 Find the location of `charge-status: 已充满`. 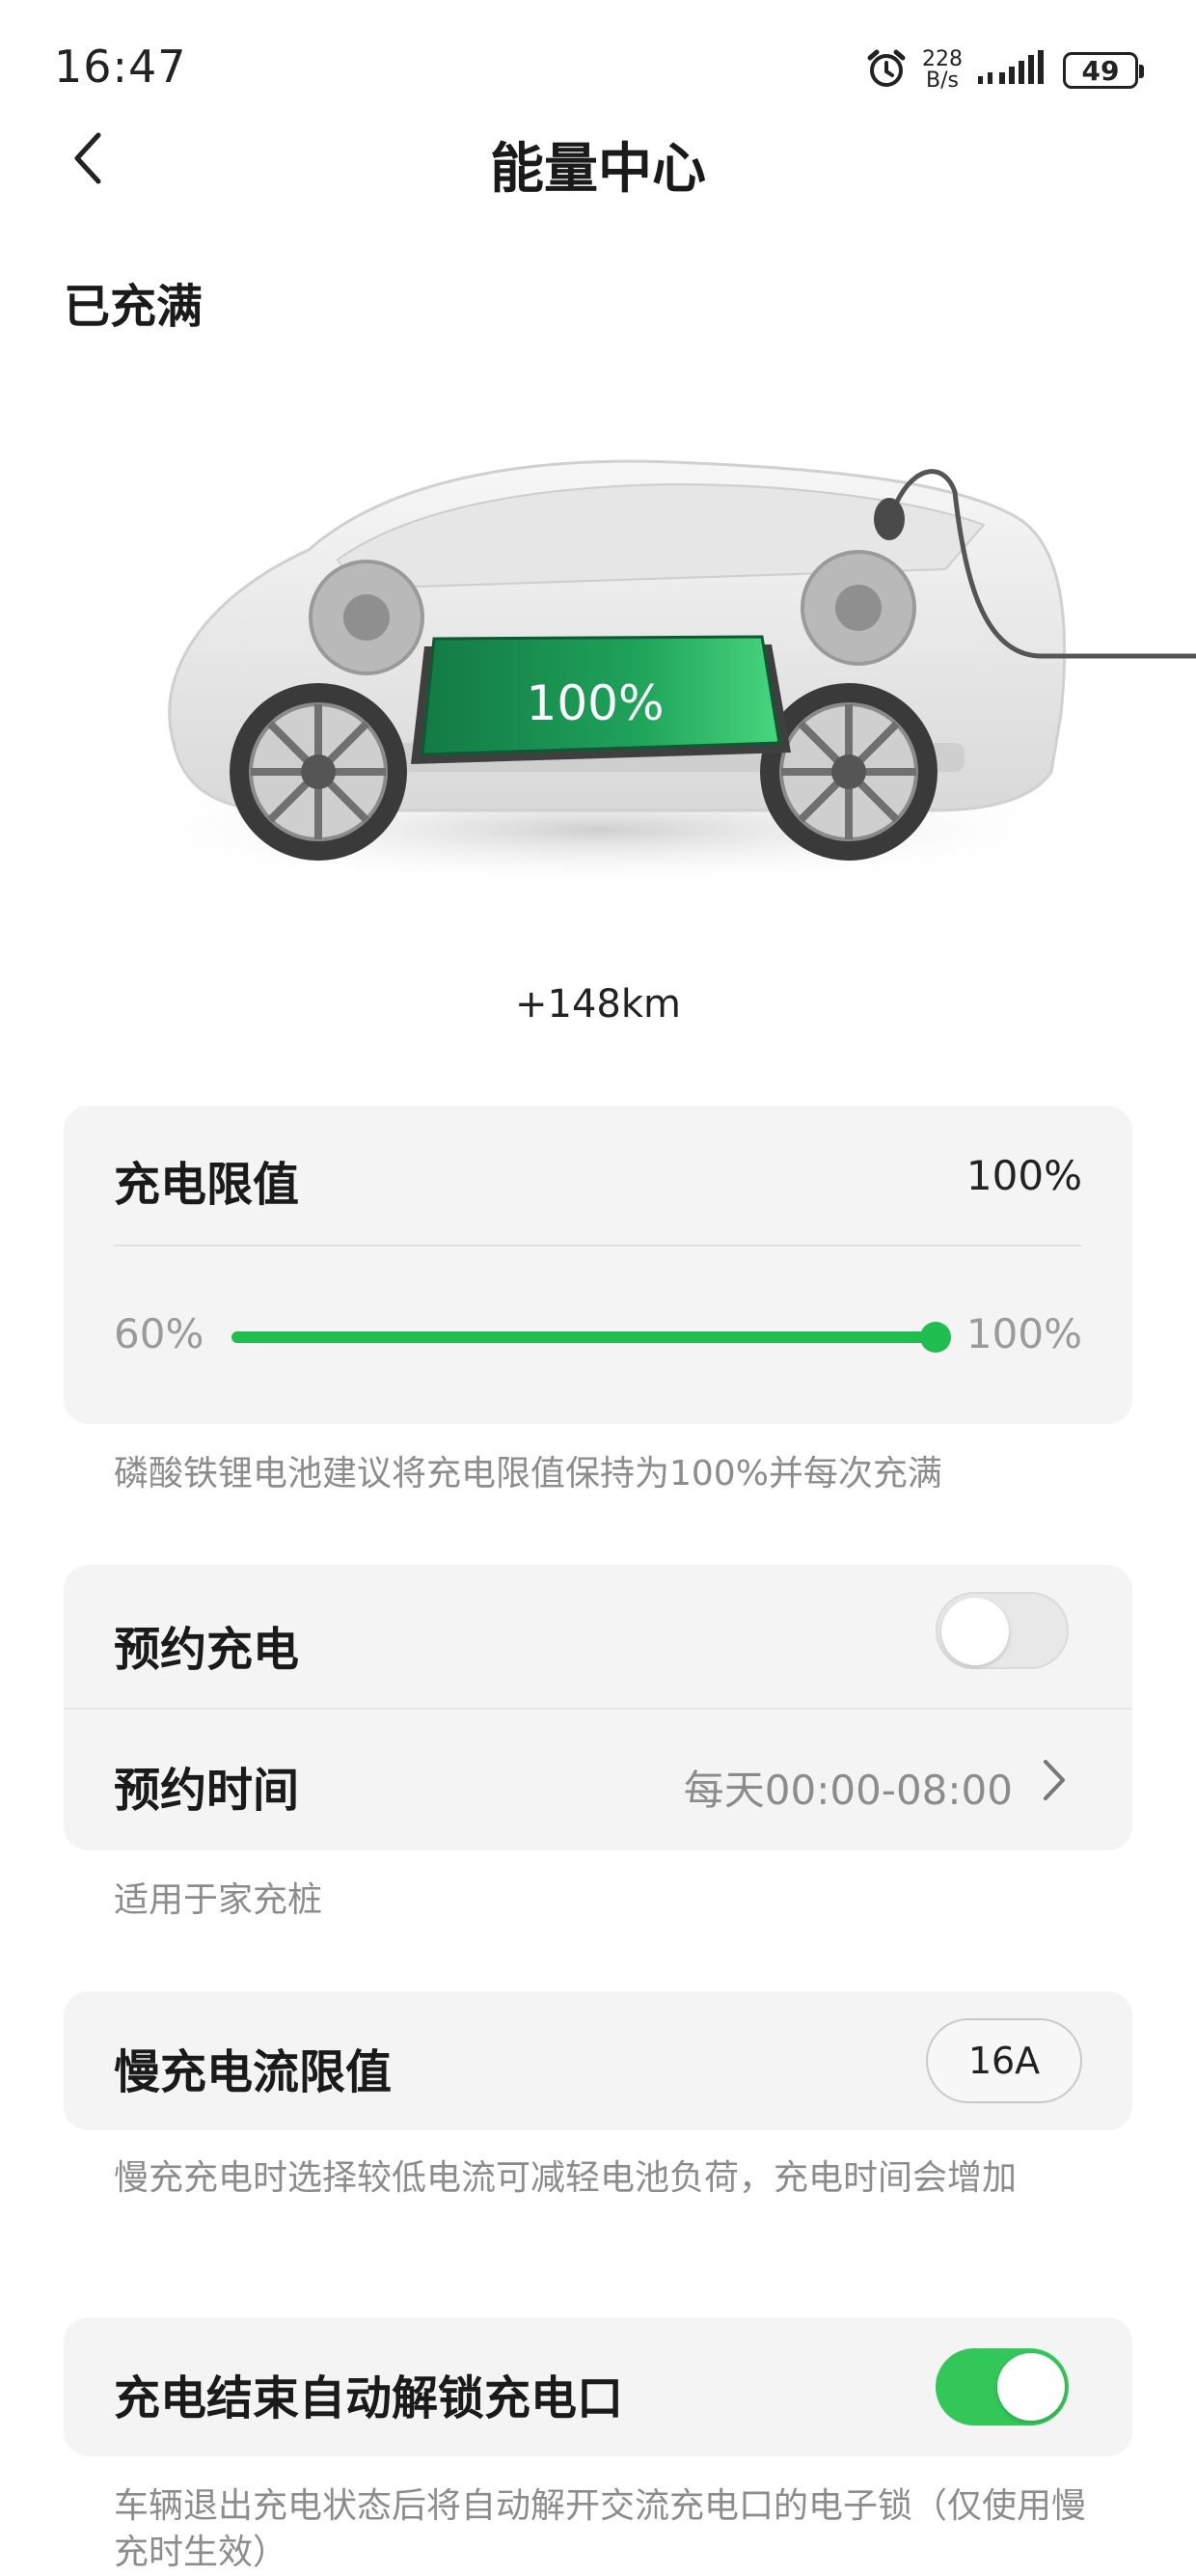

charge-status: 已充满 is located at coordinates (134, 307).